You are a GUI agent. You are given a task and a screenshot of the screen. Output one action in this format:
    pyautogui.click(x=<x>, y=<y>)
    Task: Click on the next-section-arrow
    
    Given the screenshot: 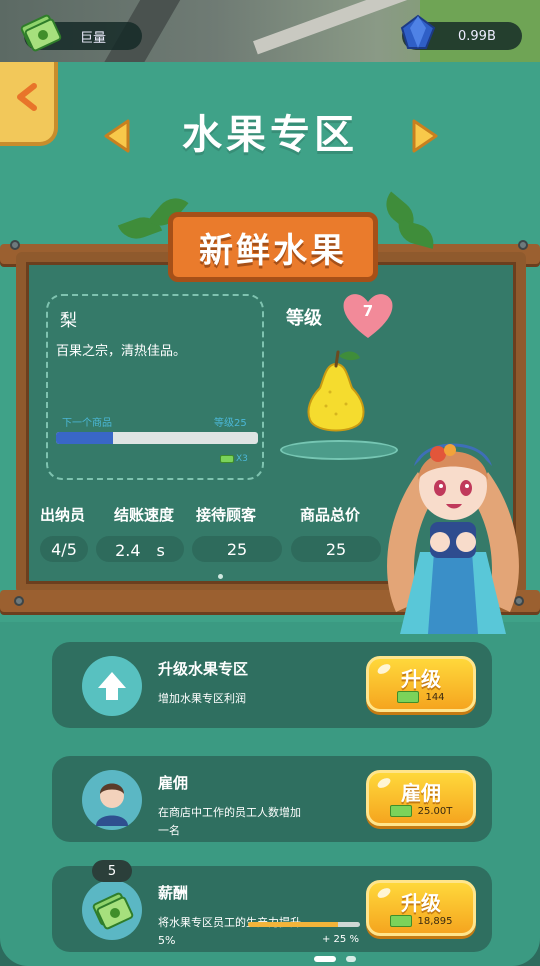 What is the action you would take?
    pyautogui.click(x=425, y=136)
    